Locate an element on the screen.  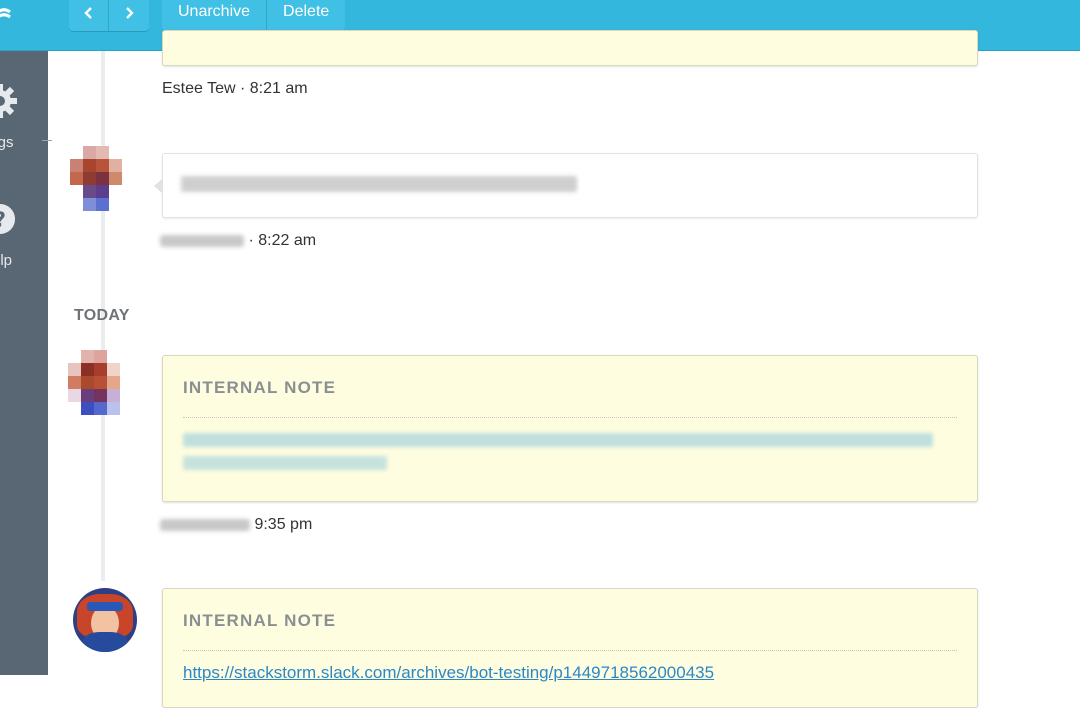
redacted-message-text is located at coordinates (379, 184).